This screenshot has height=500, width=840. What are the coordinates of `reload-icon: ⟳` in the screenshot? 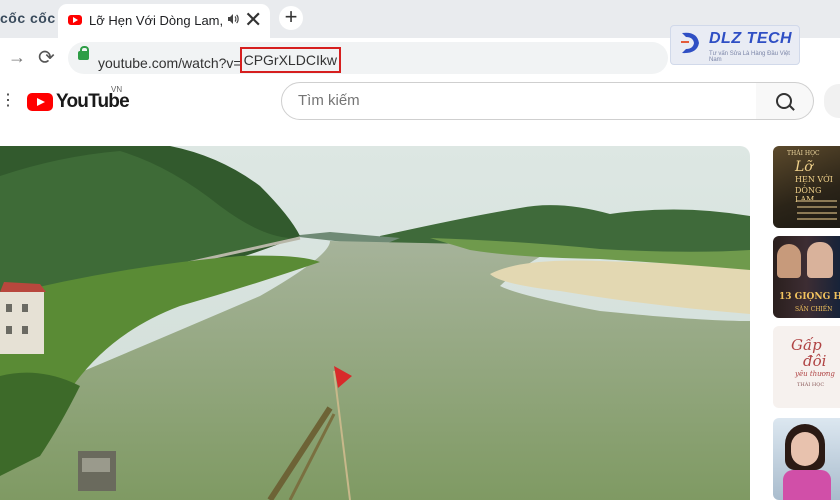 It's located at (46, 57).